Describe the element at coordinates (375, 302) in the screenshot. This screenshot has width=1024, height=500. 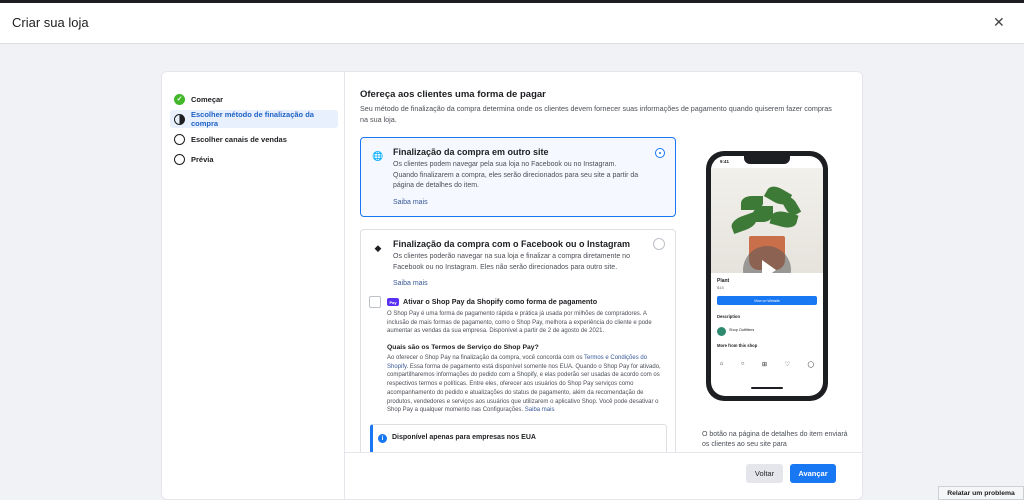
I see `shoppay-checkbox` at that location.